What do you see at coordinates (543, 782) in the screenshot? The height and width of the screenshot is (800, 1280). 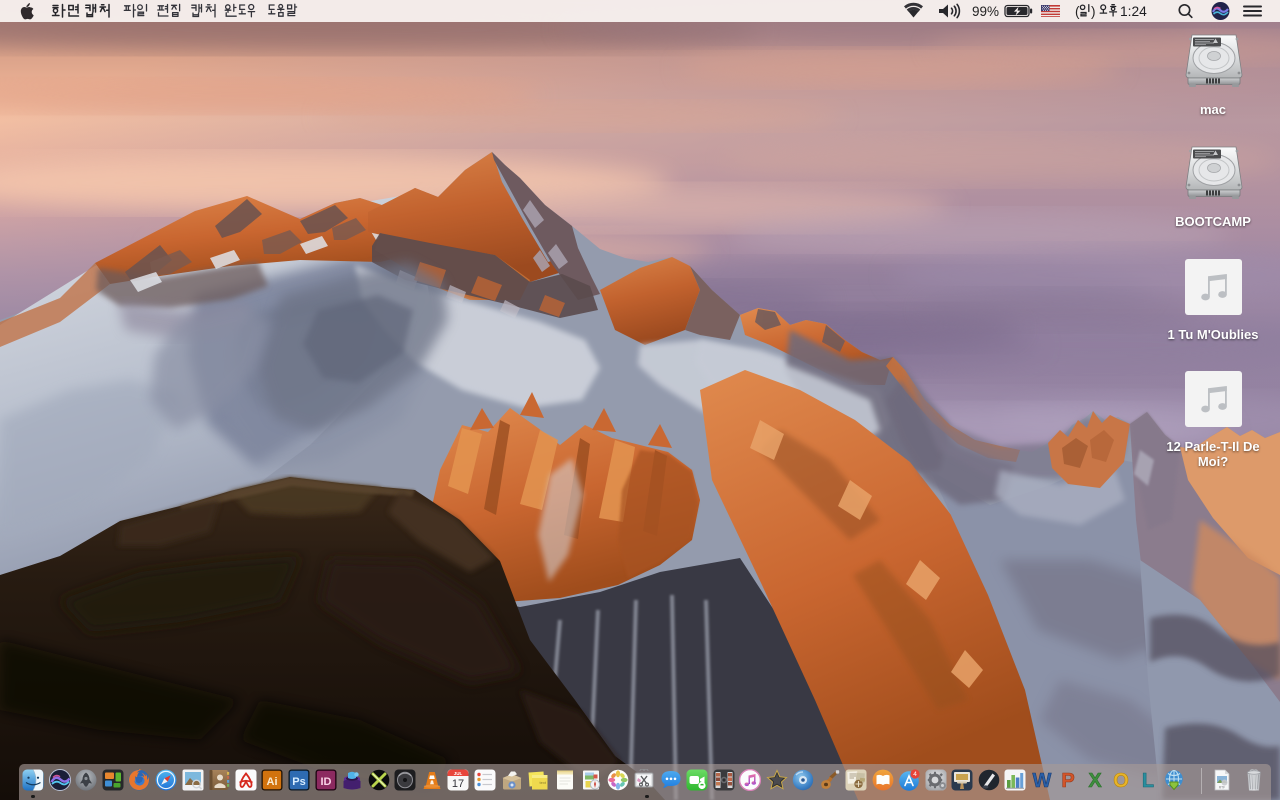 I see `svg-text: text` at bounding box center [543, 782].